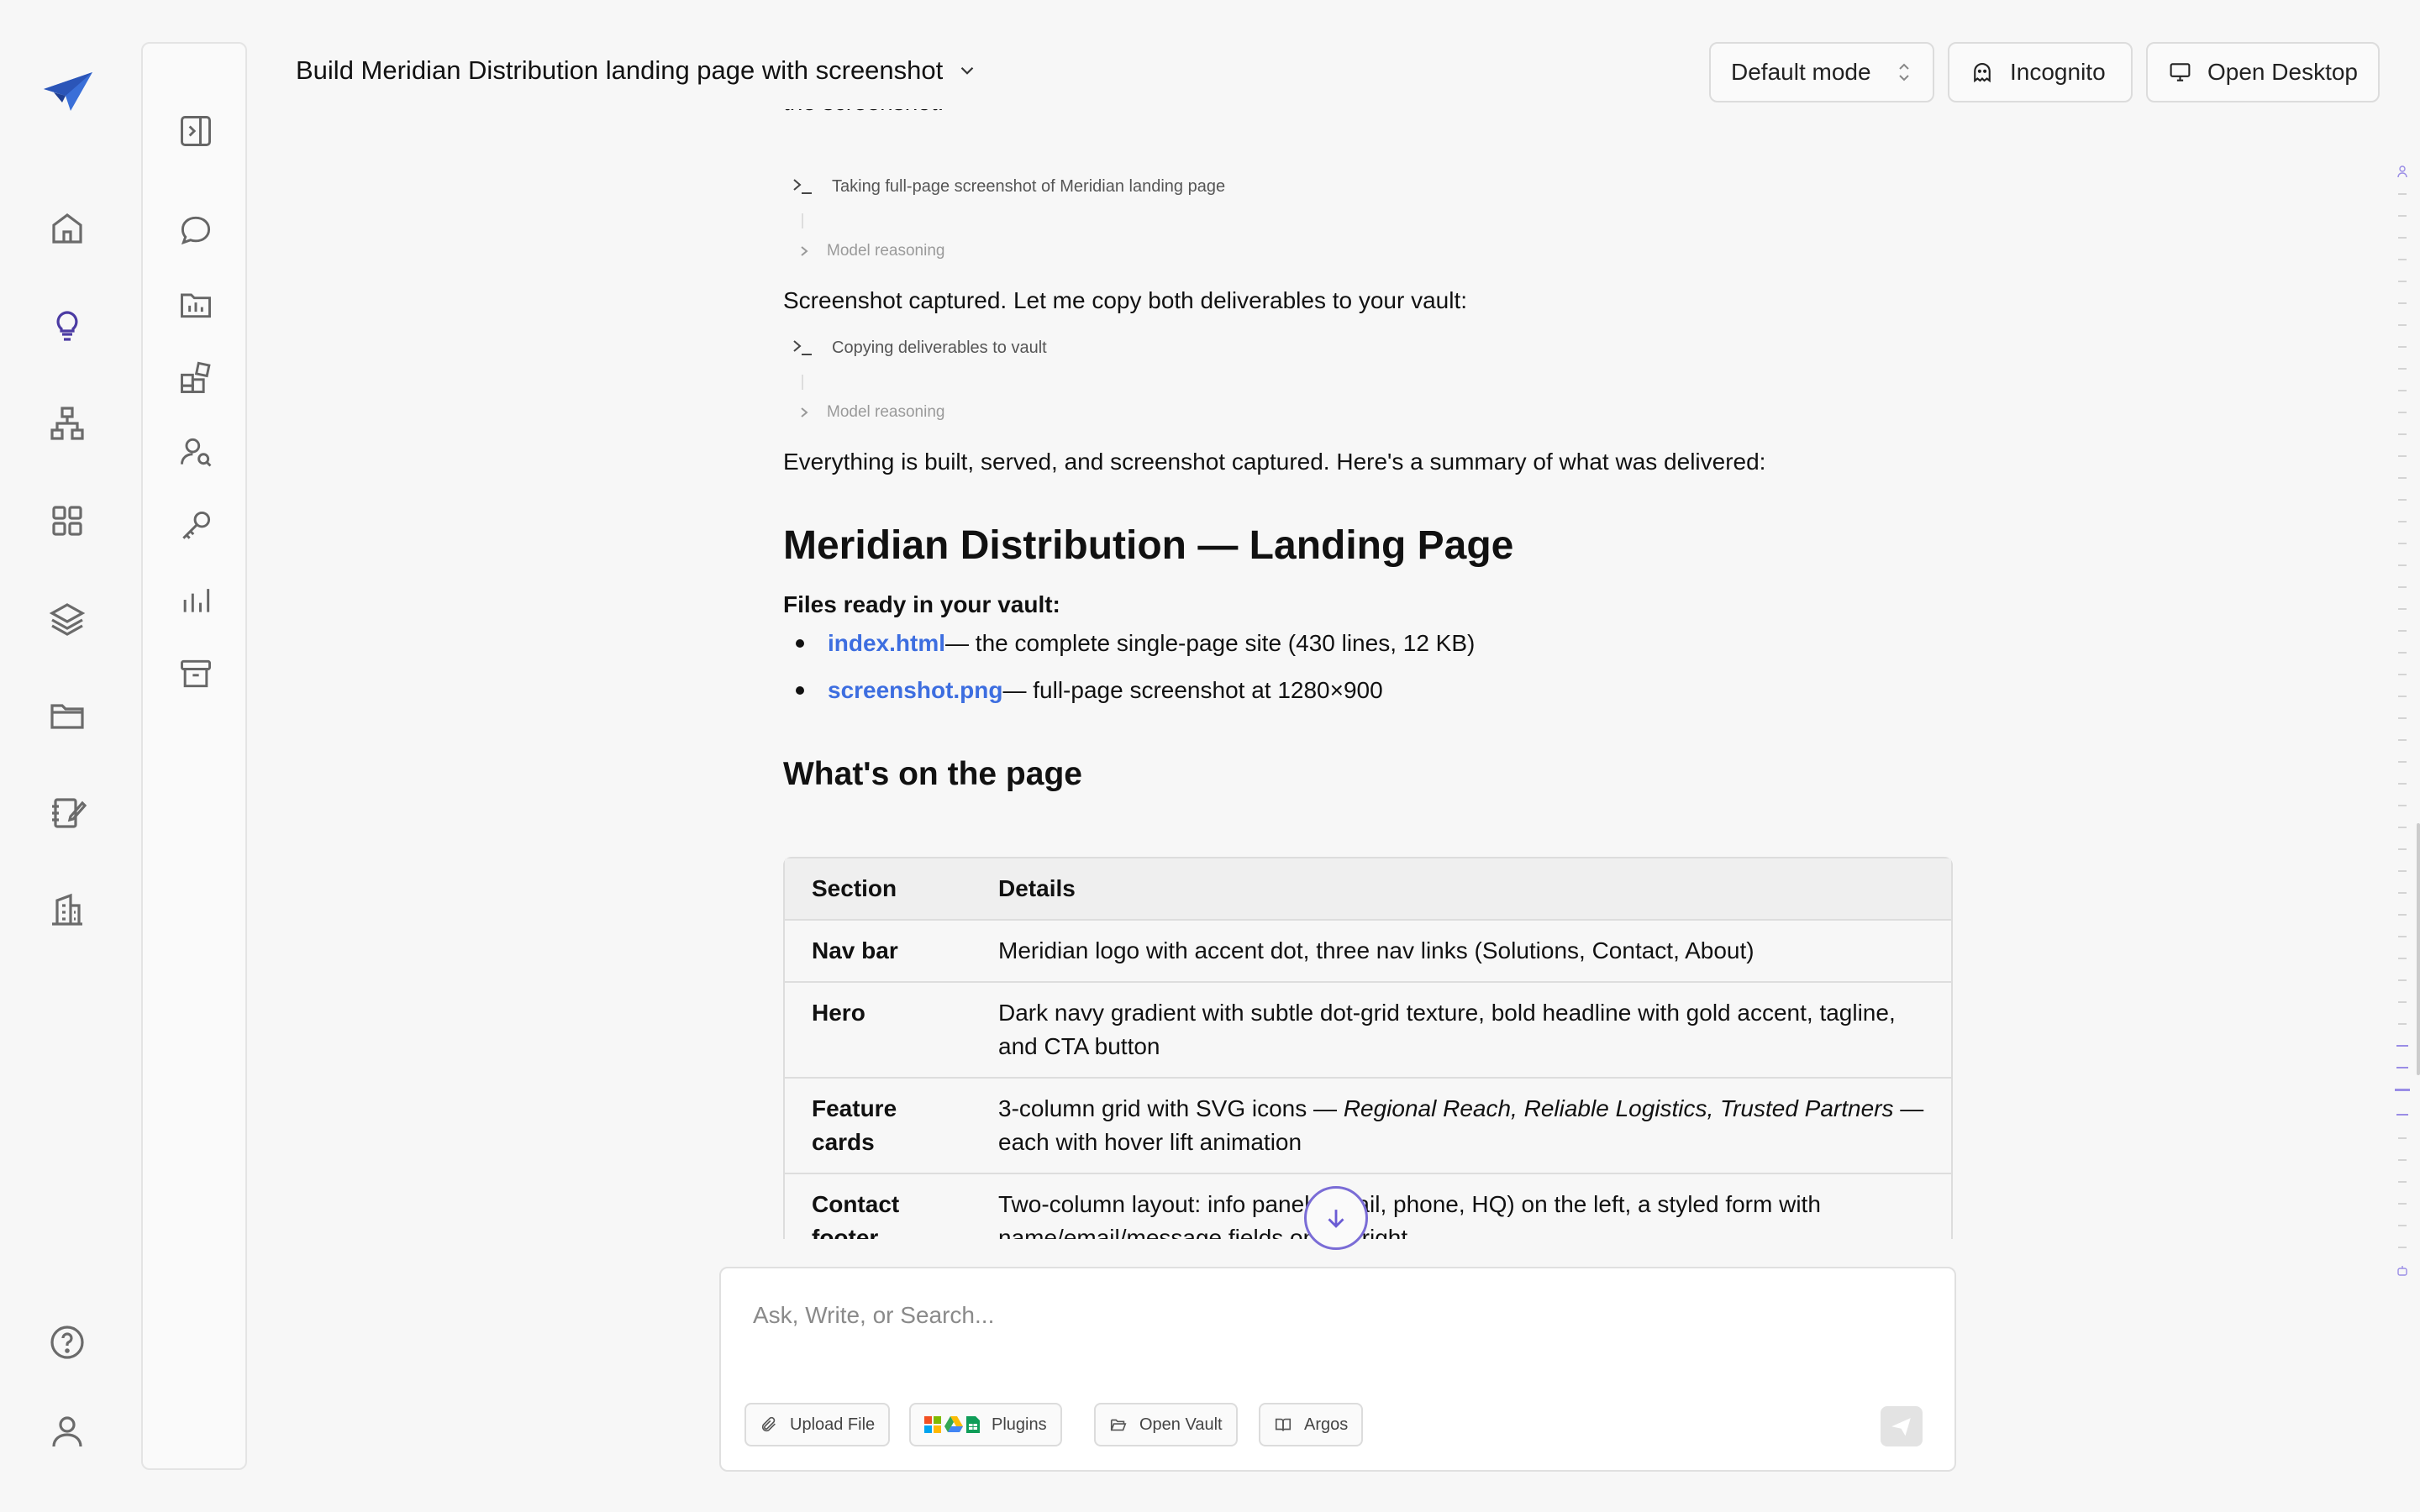 Image resolution: width=2420 pixels, height=1512 pixels. What do you see at coordinates (195, 599) in the screenshot?
I see `bar-chart-icon` at bounding box center [195, 599].